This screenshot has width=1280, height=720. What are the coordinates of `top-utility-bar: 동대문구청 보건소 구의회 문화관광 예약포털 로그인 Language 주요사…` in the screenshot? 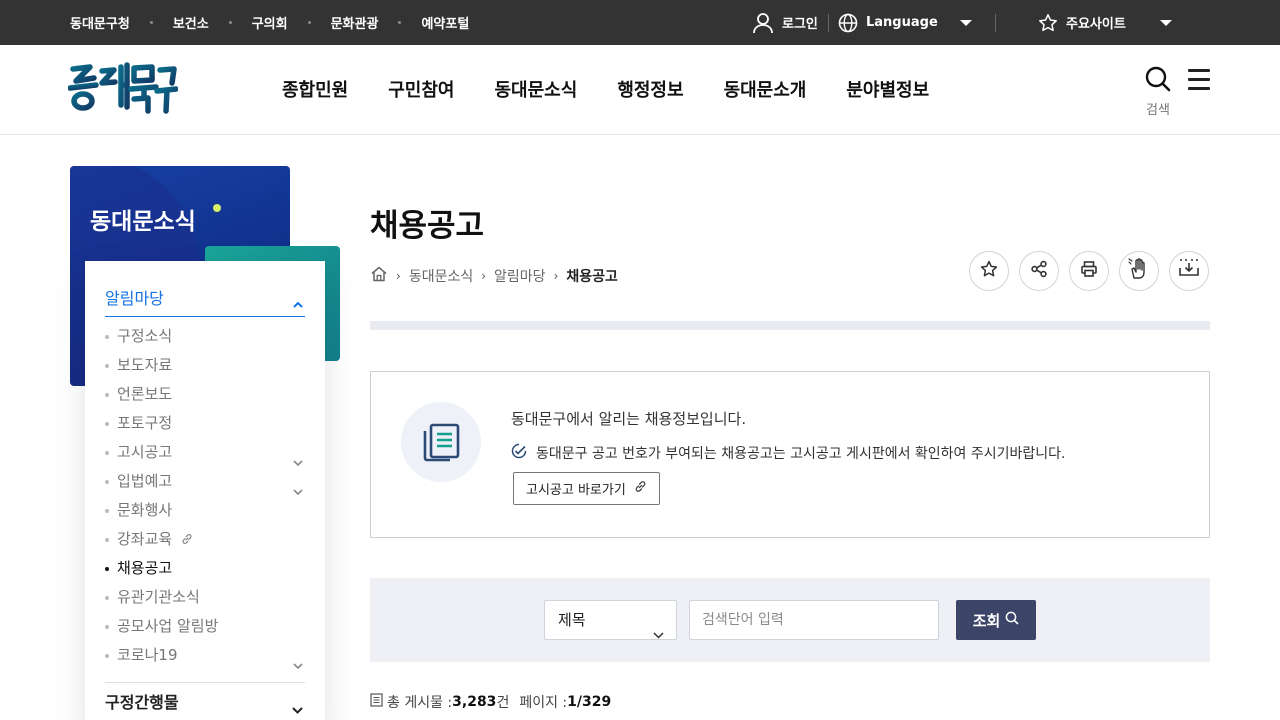 It's located at (640, 22).